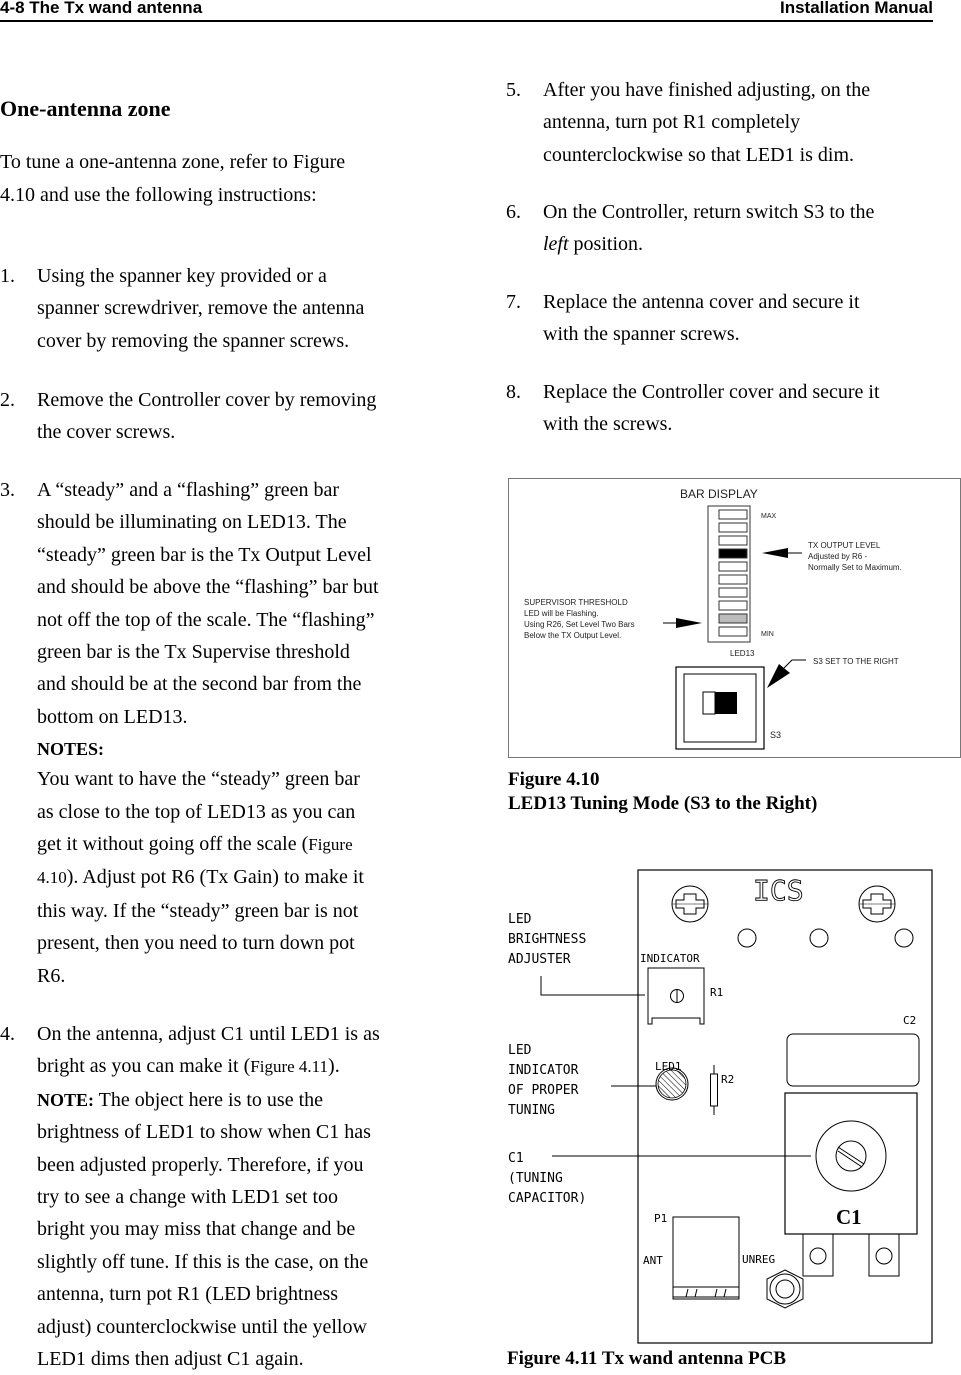 The image size is (961, 1375). Describe the element at coordinates (51, 975) in the screenshot. I see `note-line: R6.` at that location.